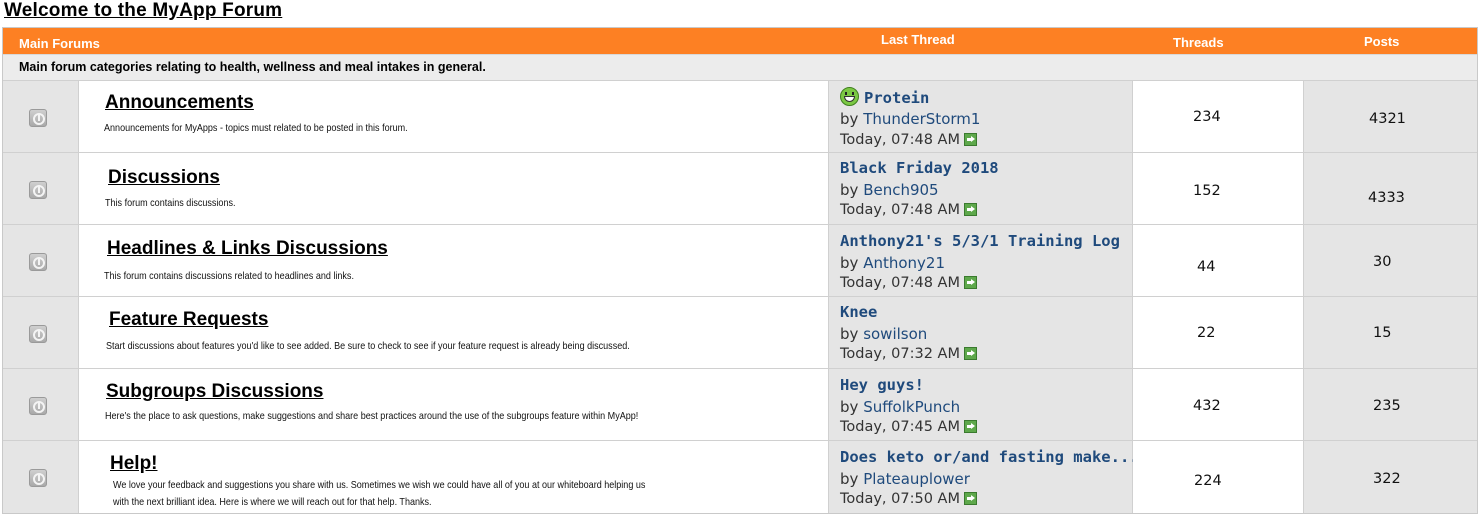 The width and height of the screenshot is (1480, 515). Describe the element at coordinates (1206, 267) in the screenshot. I see `threads-count: 44` at that location.